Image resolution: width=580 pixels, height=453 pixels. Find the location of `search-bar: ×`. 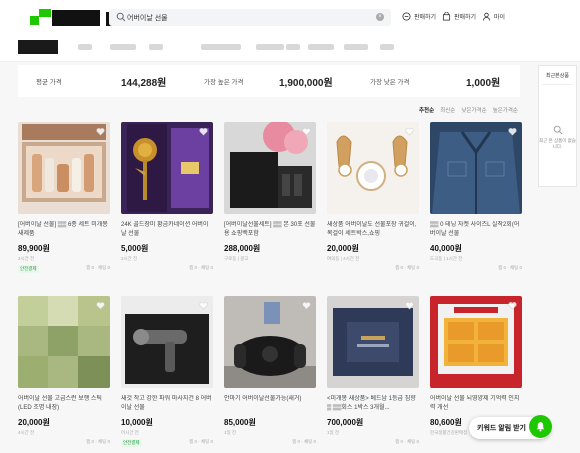

search-bar: × is located at coordinates (250, 17).